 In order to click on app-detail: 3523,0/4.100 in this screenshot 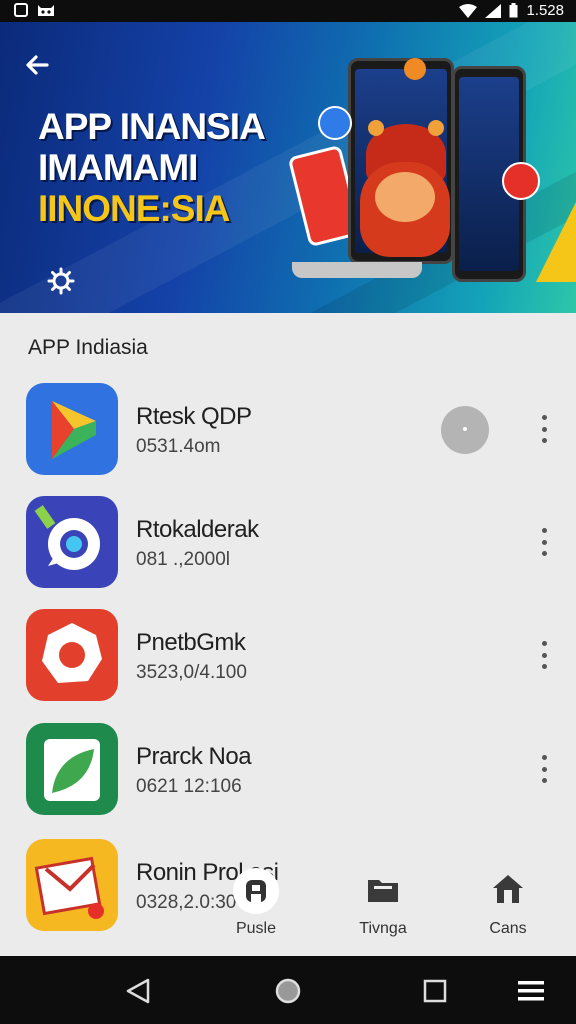, I will do `click(191, 672)`.